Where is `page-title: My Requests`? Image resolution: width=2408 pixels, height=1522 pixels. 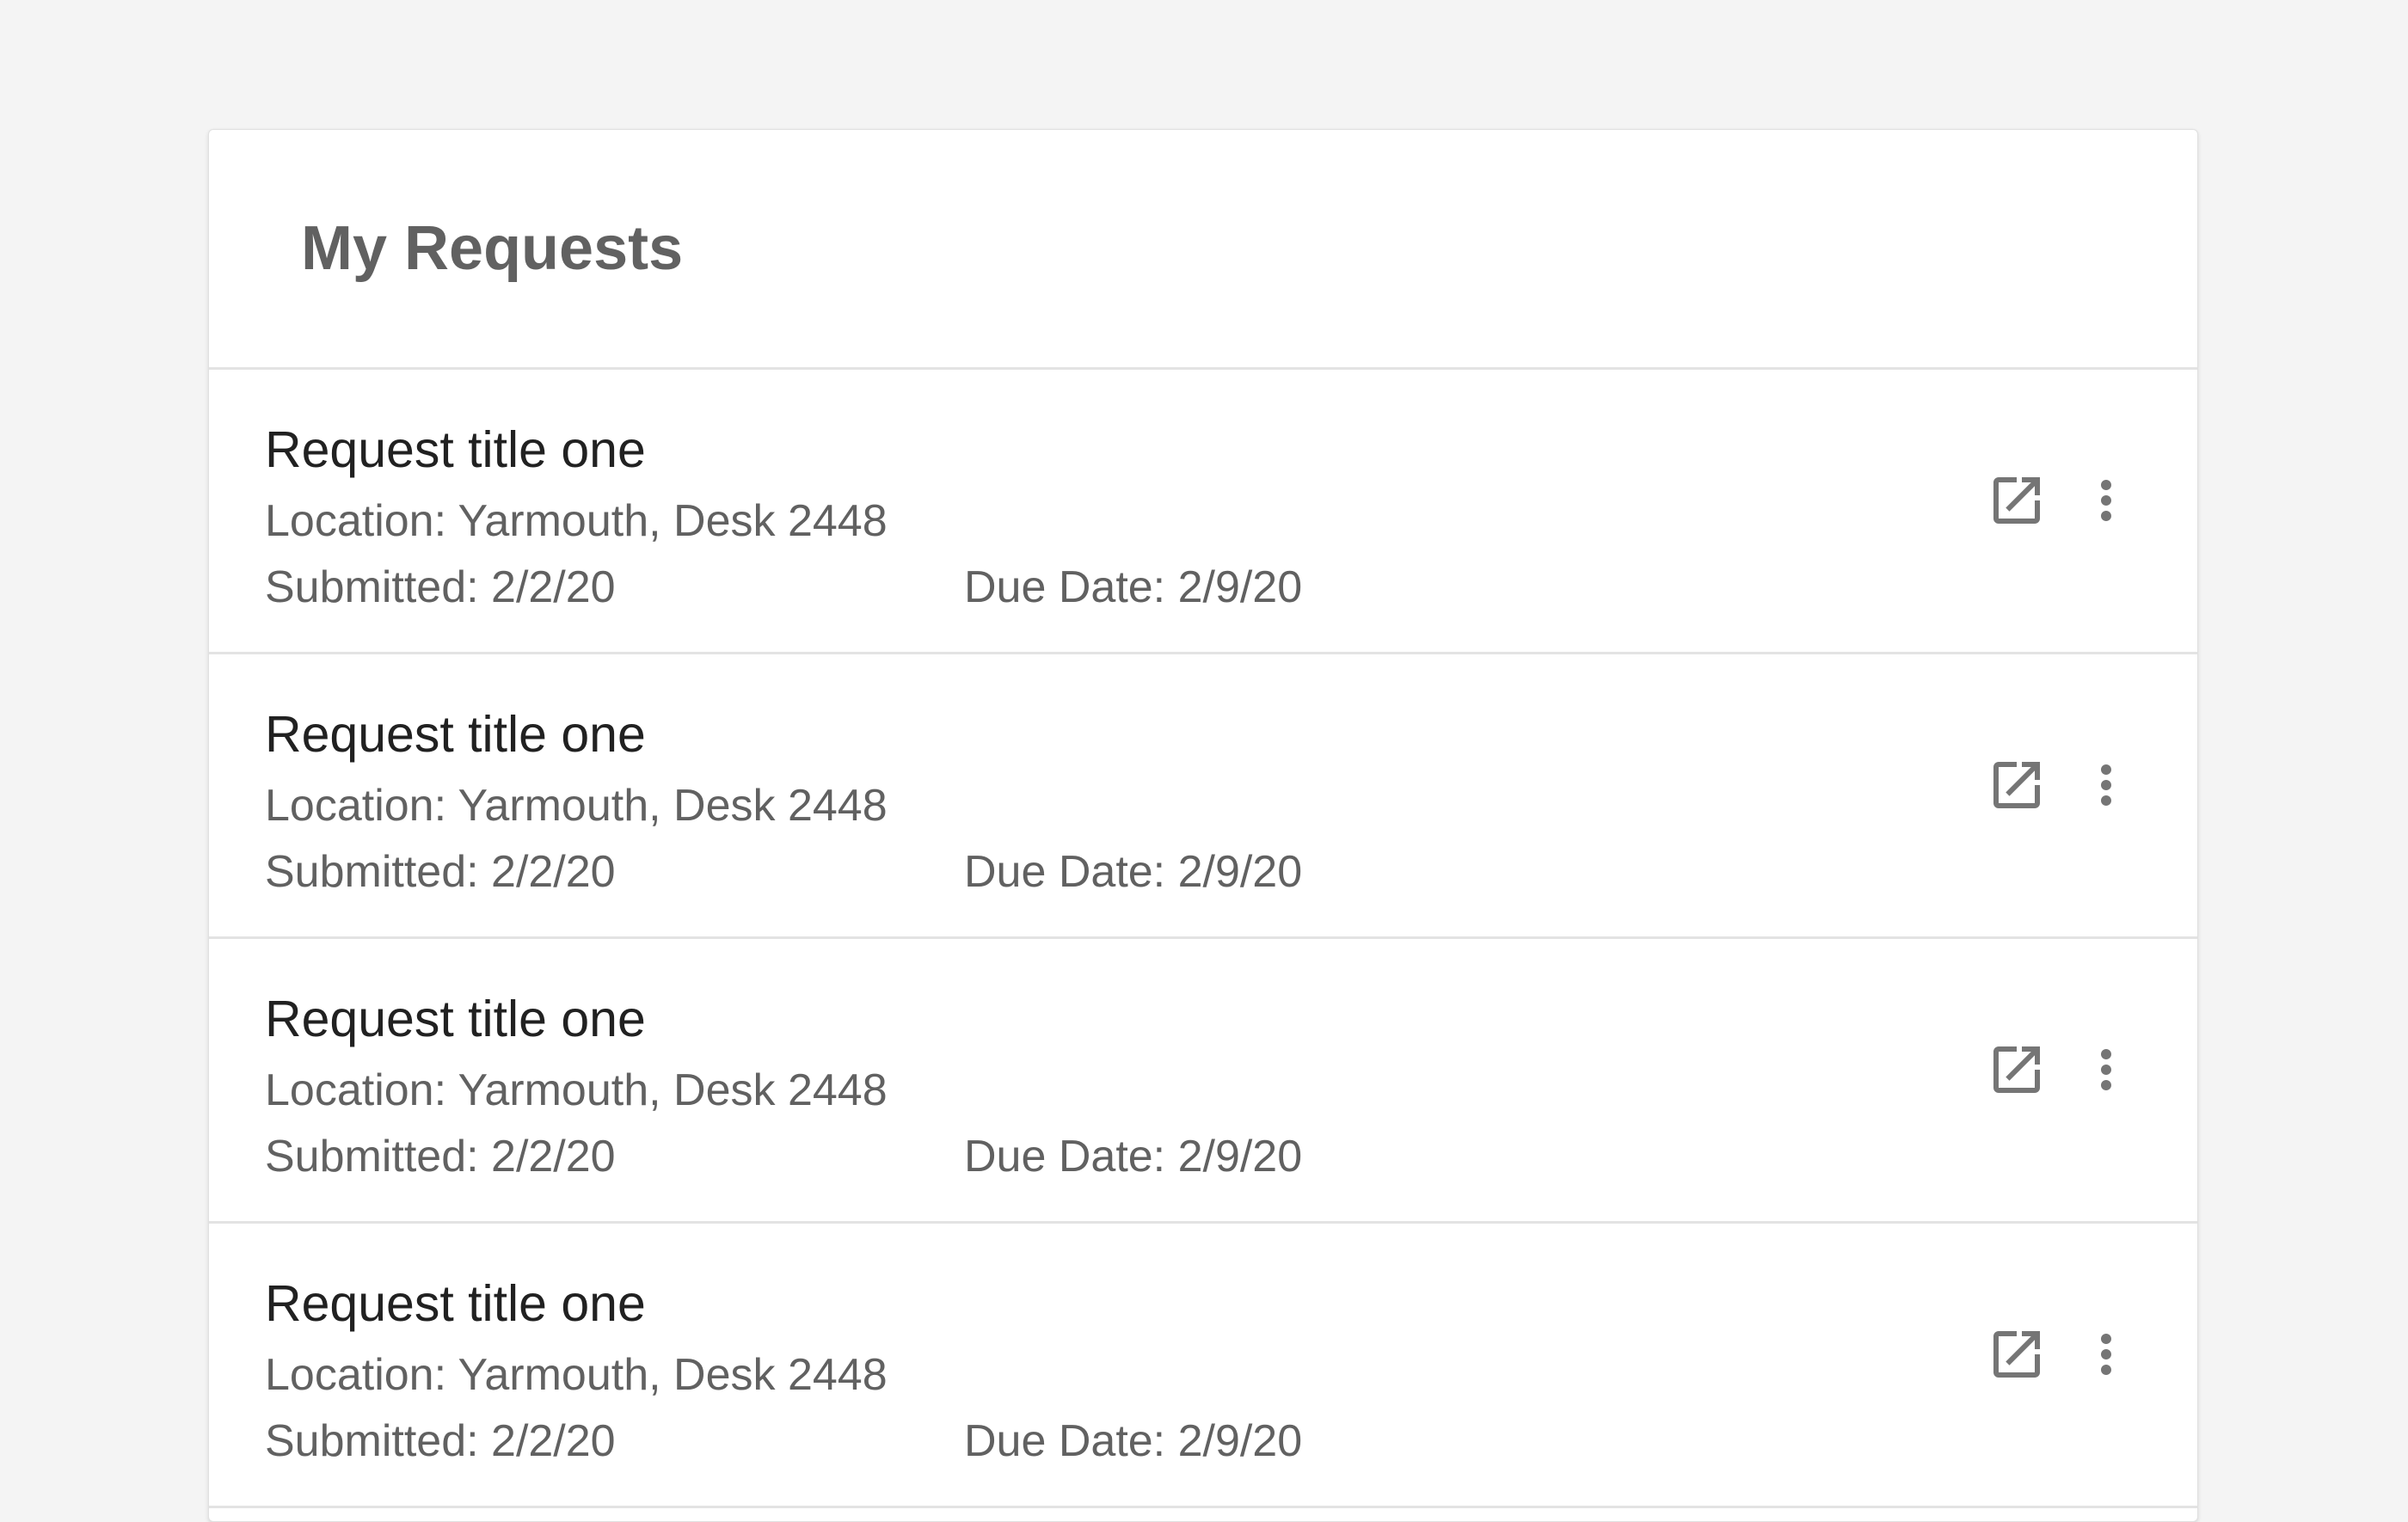 page-title: My Requests is located at coordinates (493, 248).